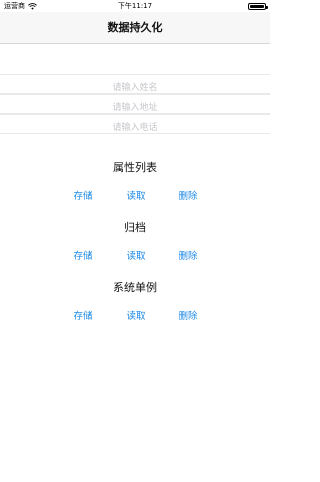 The width and height of the screenshot is (320, 482). Describe the element at coordinates (135, 105) in the screenshot. I see `address-field-container` at that location.